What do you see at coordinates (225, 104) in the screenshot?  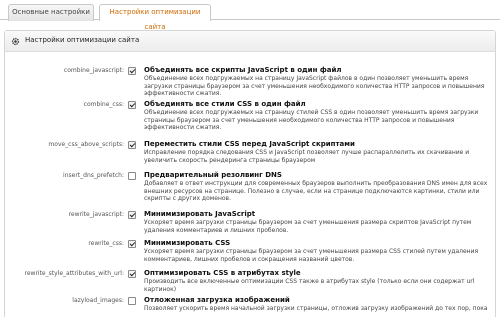 I see `option-title: Объединять все стили CSS в один файл` at bounding box center [225, 104].